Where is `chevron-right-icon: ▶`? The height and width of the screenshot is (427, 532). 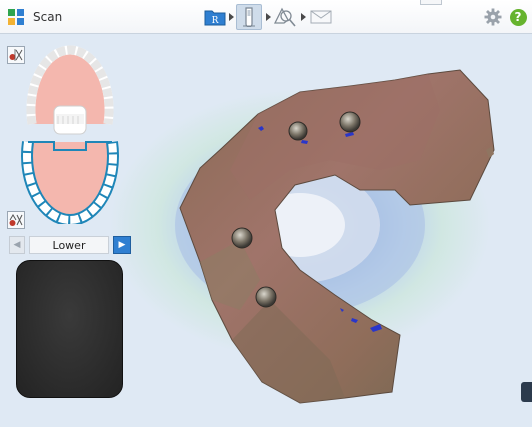
chevron-right-icon: ▶ is located at coordinates (122, 245).